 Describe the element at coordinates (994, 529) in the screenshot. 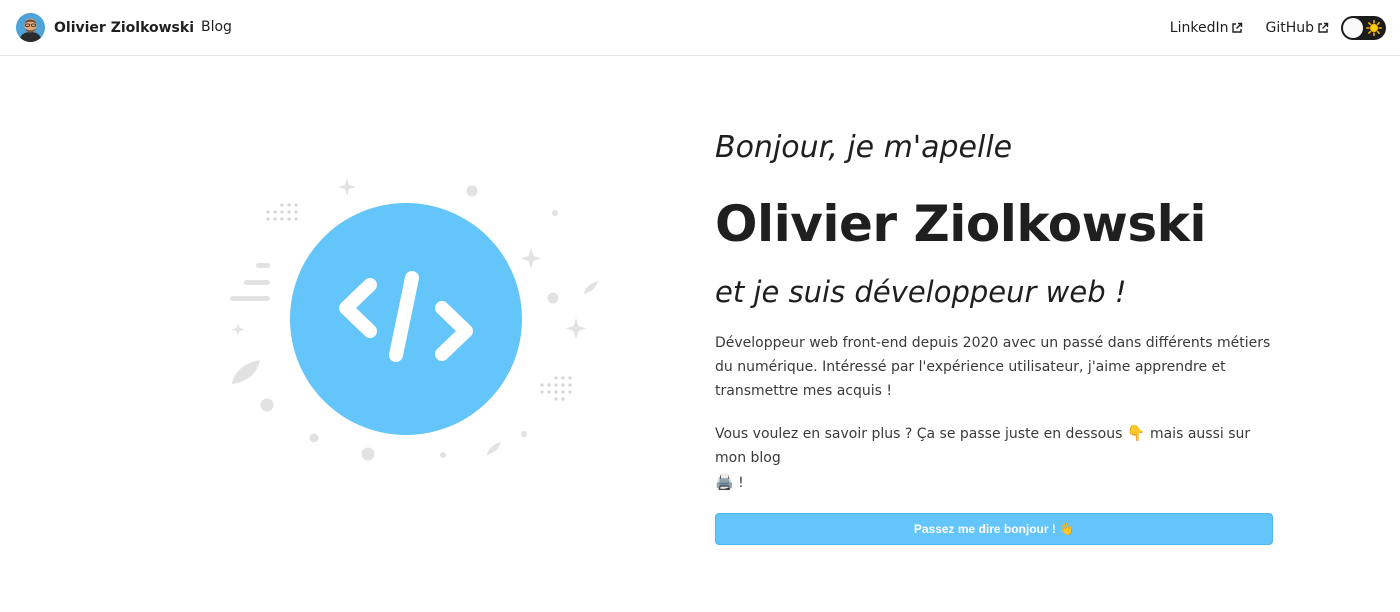

I see `say-hello-button: Passez me dire bonjour ! 👋` at that location.